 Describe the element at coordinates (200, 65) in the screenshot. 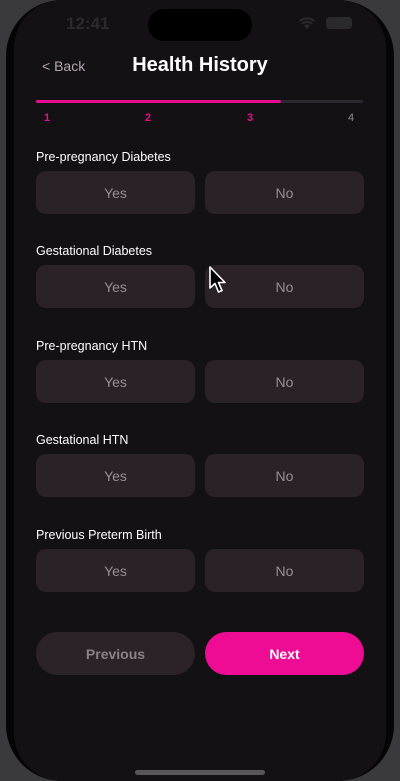

I see `page-title: Health History` at that location.